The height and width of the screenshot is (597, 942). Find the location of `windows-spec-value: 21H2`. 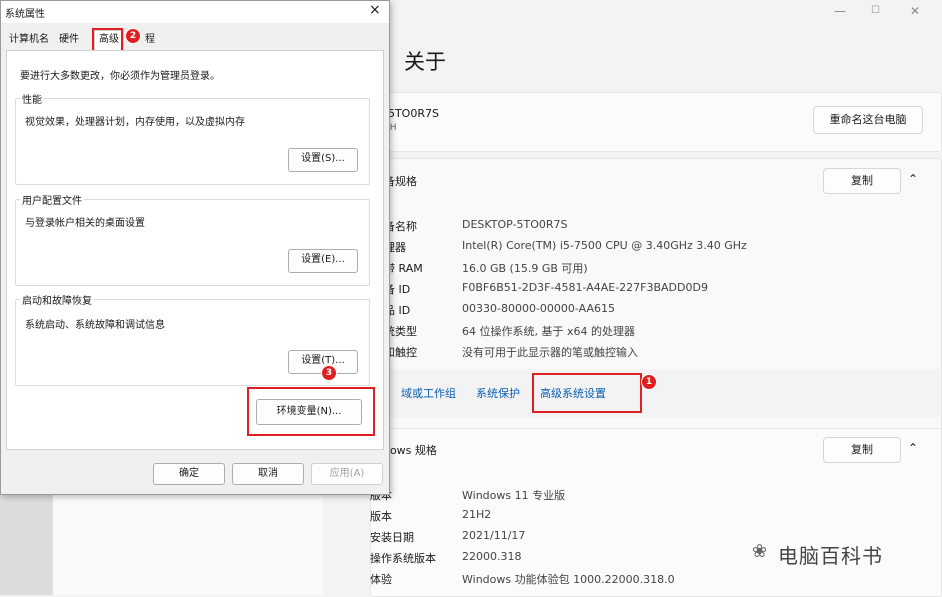

windows-spec-value: 21H2 is located at coordinates (477, 514).